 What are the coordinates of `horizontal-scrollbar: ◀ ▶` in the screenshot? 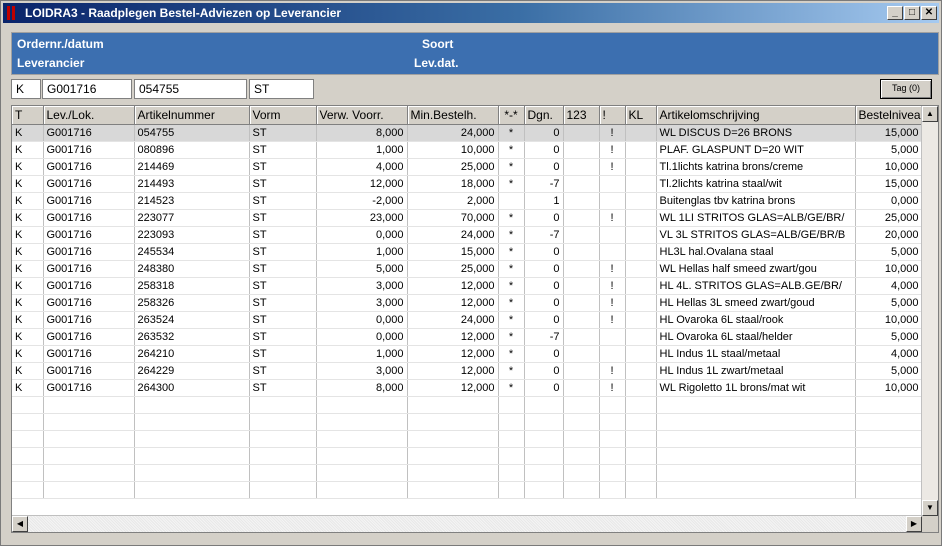 It's located at (467, 523).